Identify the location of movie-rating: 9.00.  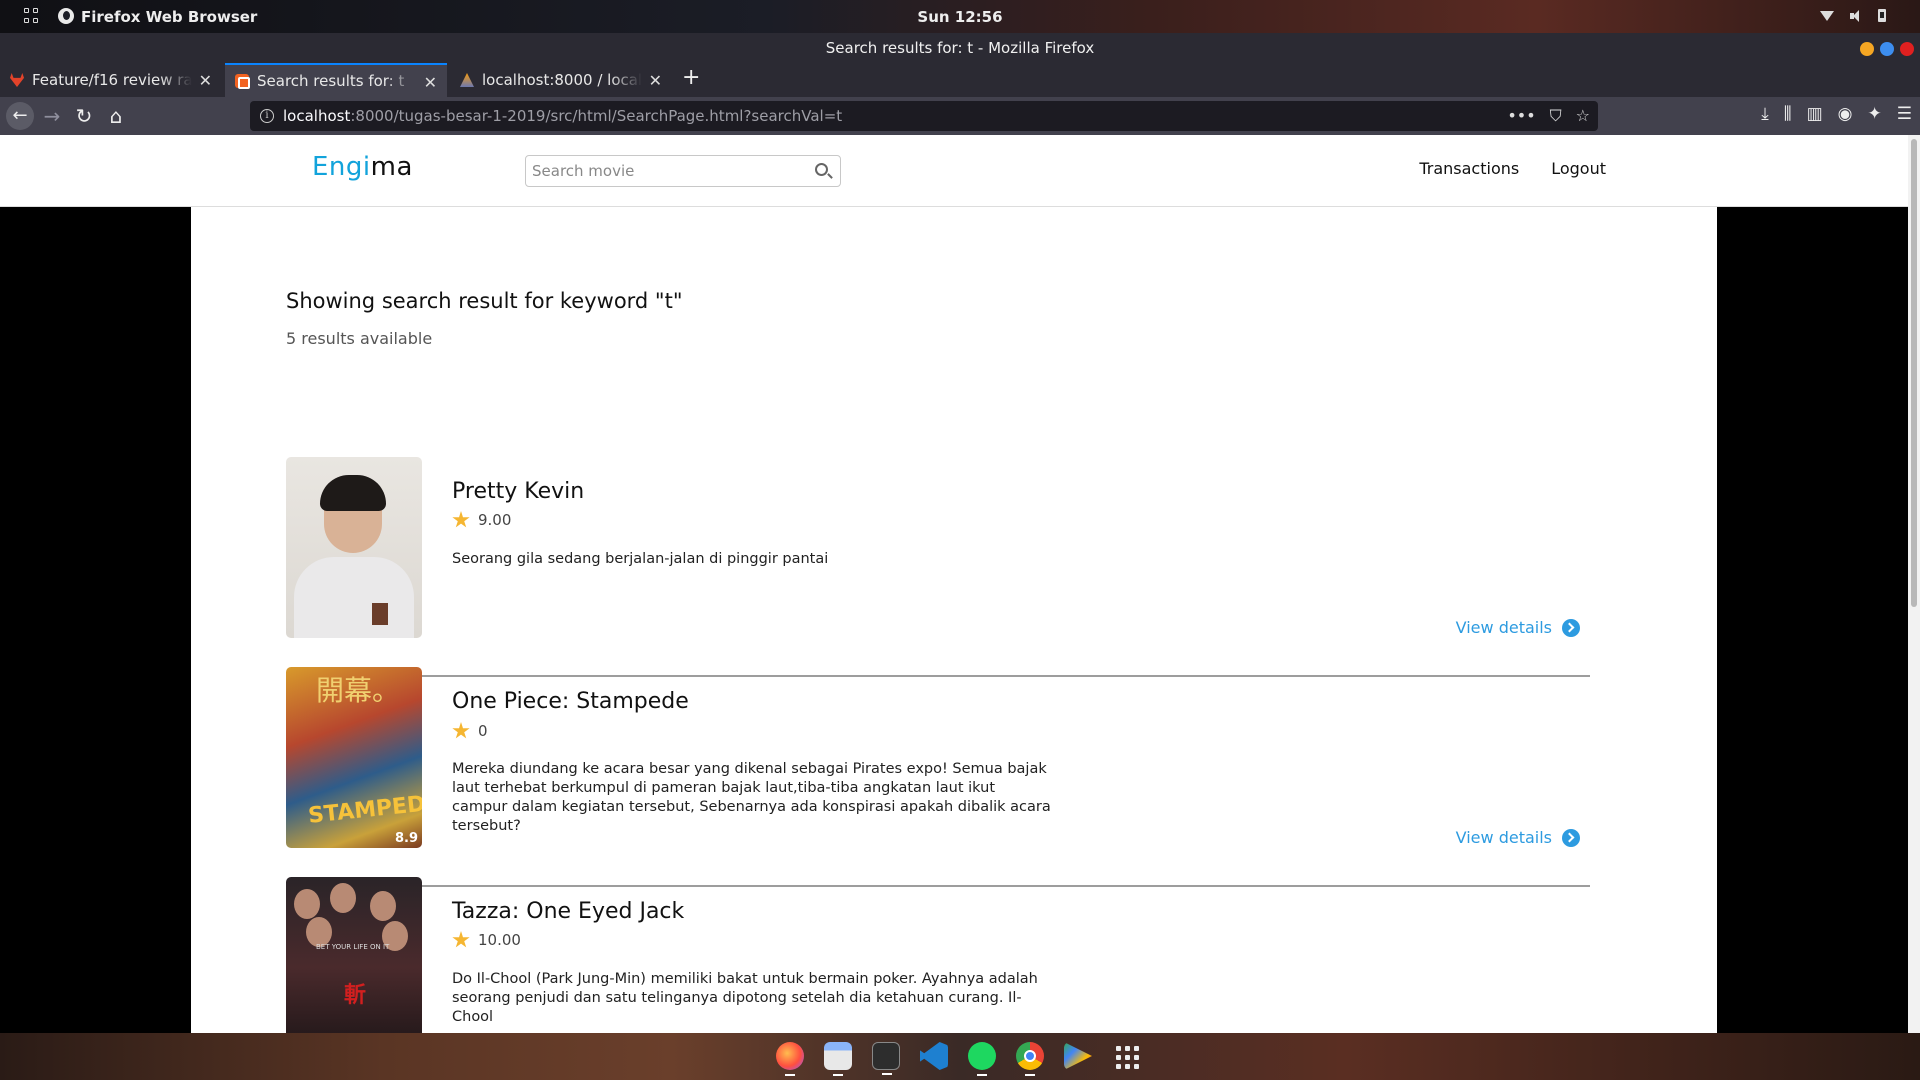
(481, 520).